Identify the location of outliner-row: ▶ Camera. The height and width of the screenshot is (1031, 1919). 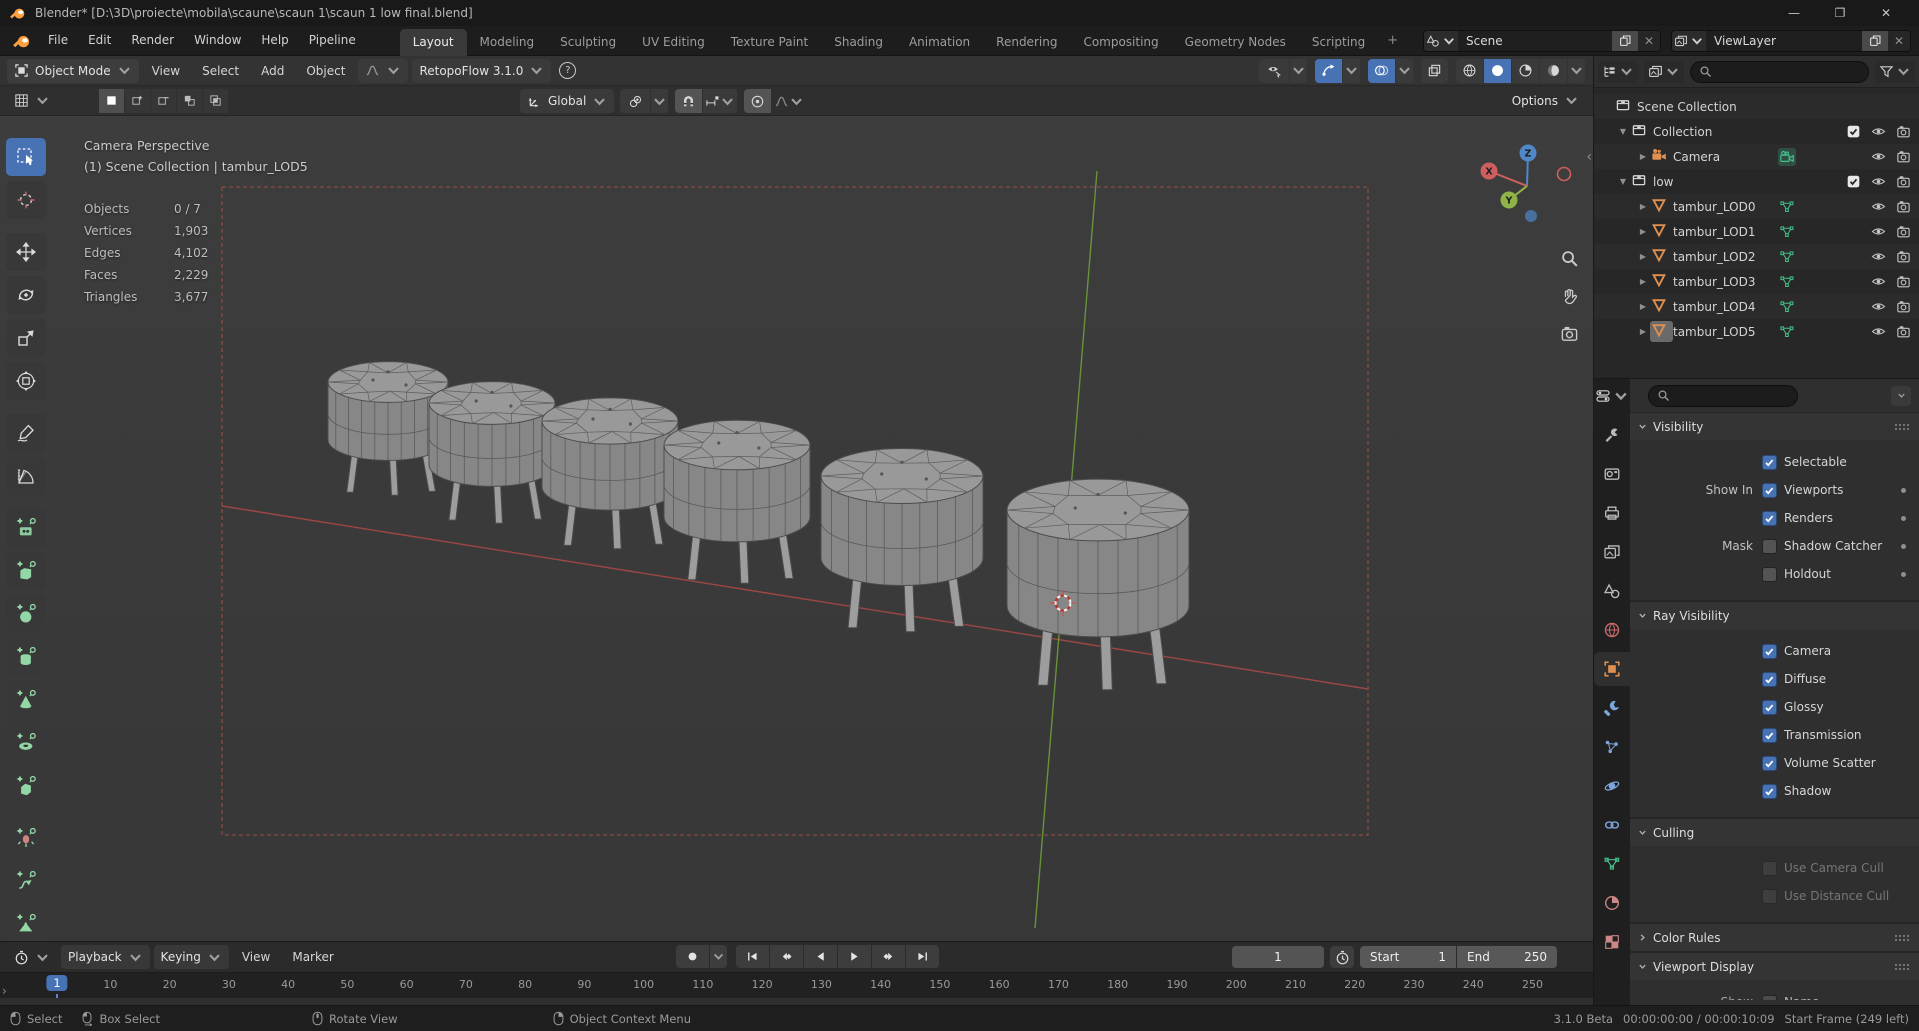
(1756, 156).